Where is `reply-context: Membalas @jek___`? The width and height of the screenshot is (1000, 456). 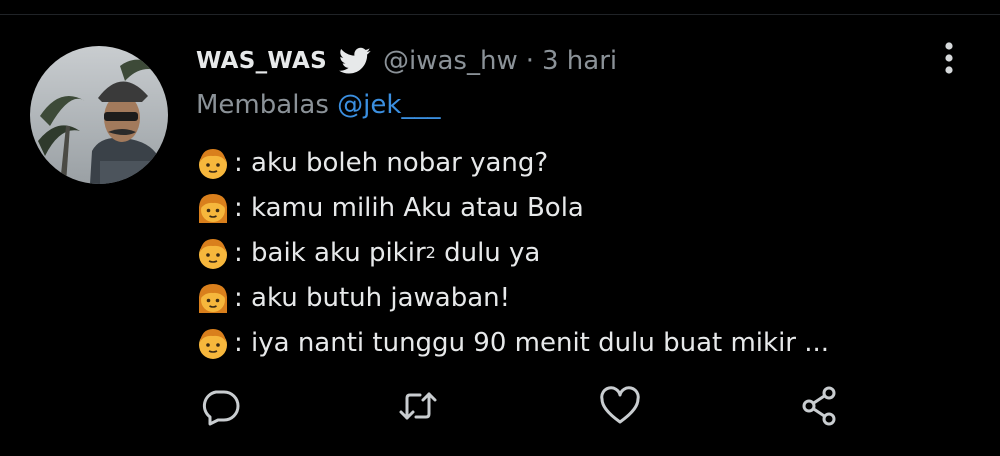
reply-context: Membalas @jek___ is located at coordinates (318, 105).